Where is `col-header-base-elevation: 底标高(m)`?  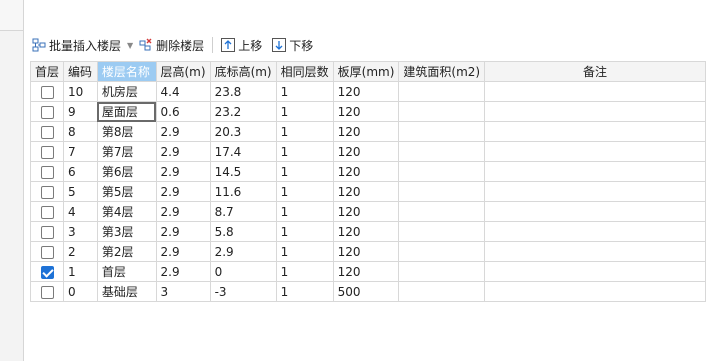 col-header-base-elevation: 底标高(m) is located at coordinates (243, 71).